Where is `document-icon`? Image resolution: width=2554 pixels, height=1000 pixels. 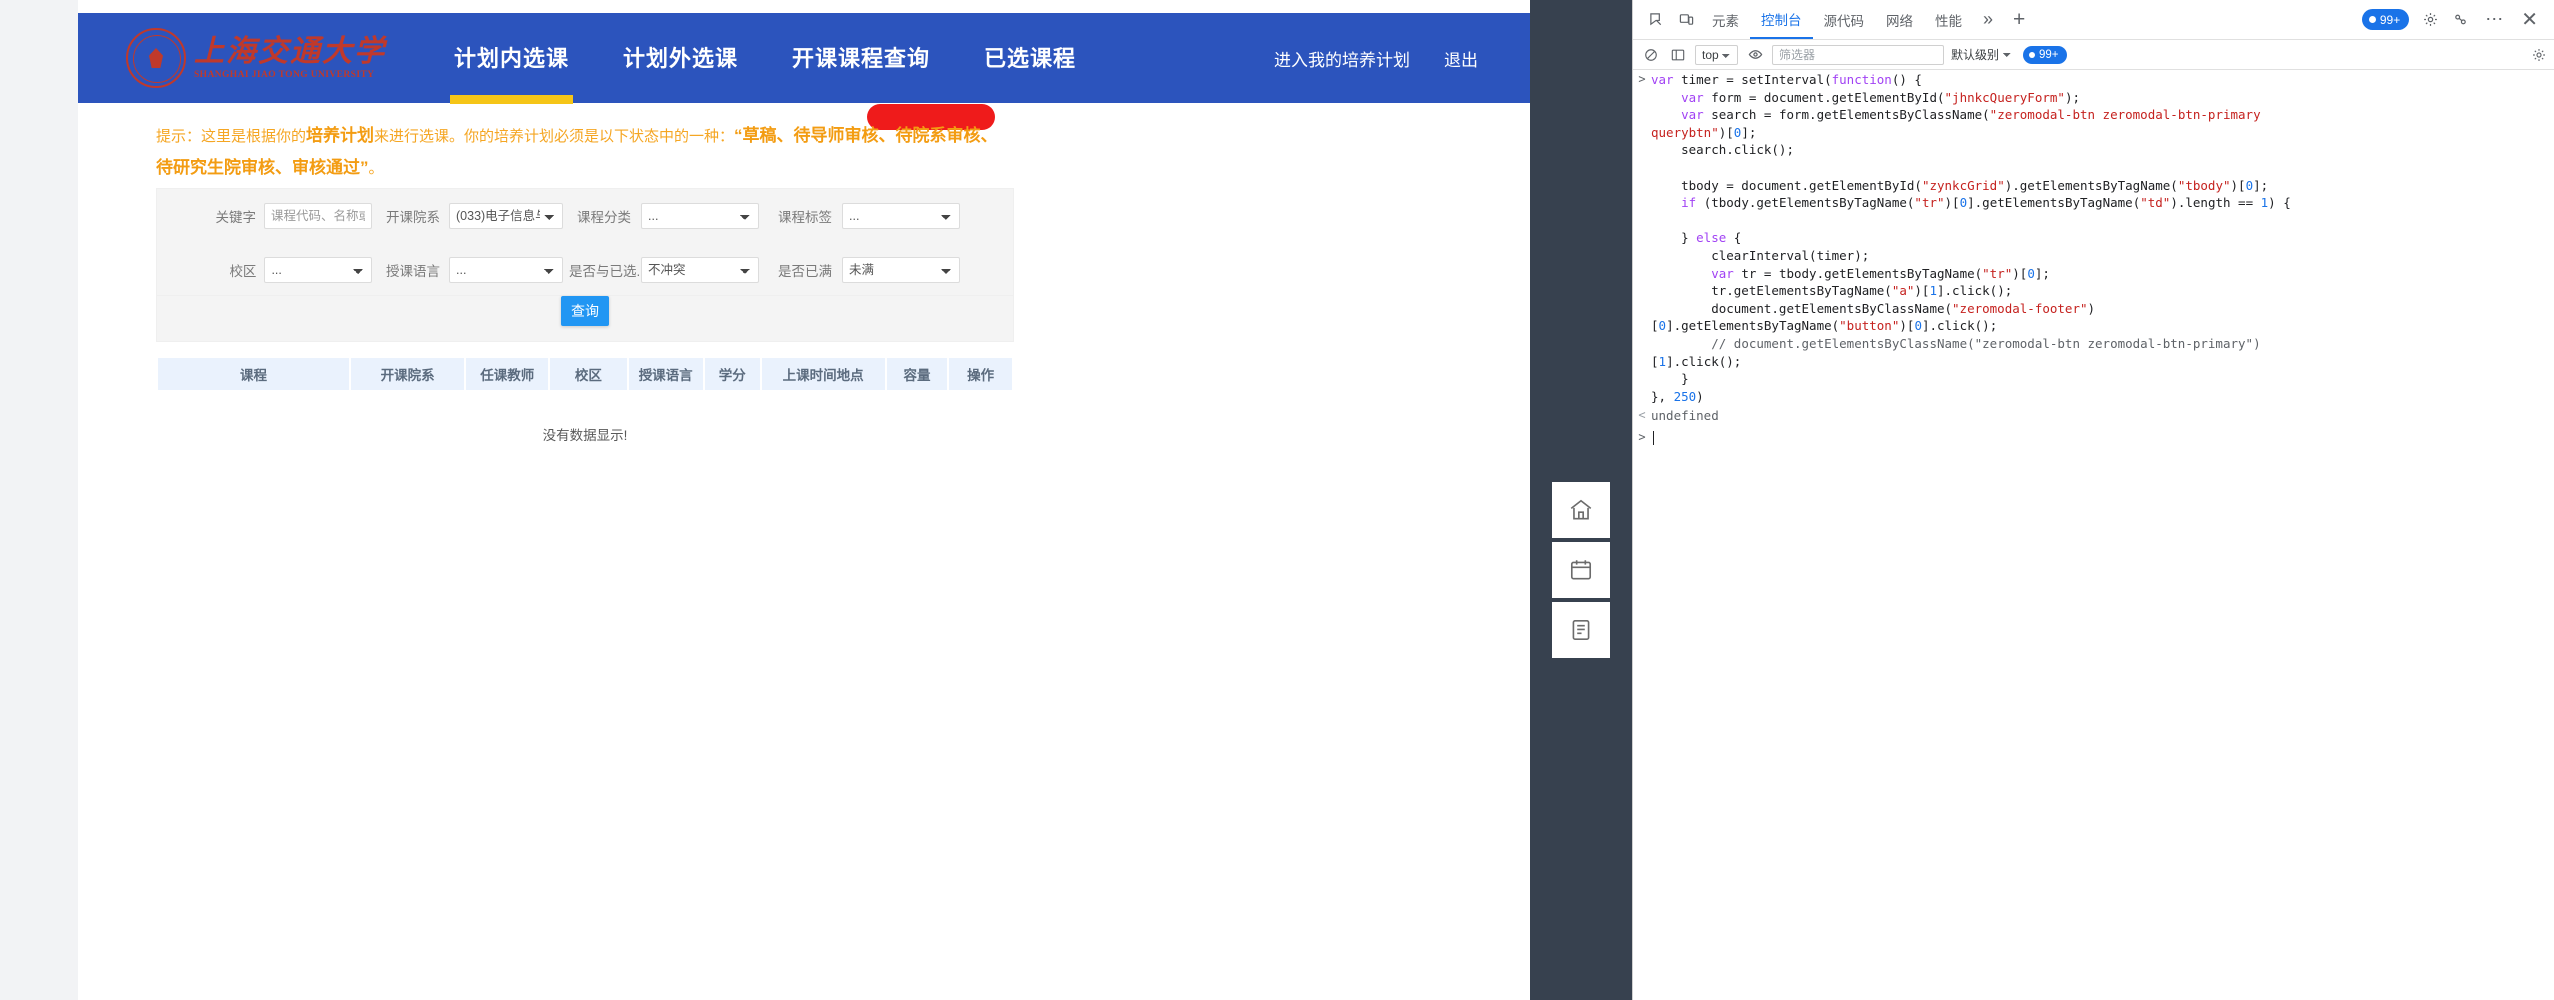 document-icon is located at coordinates (1581, 630).